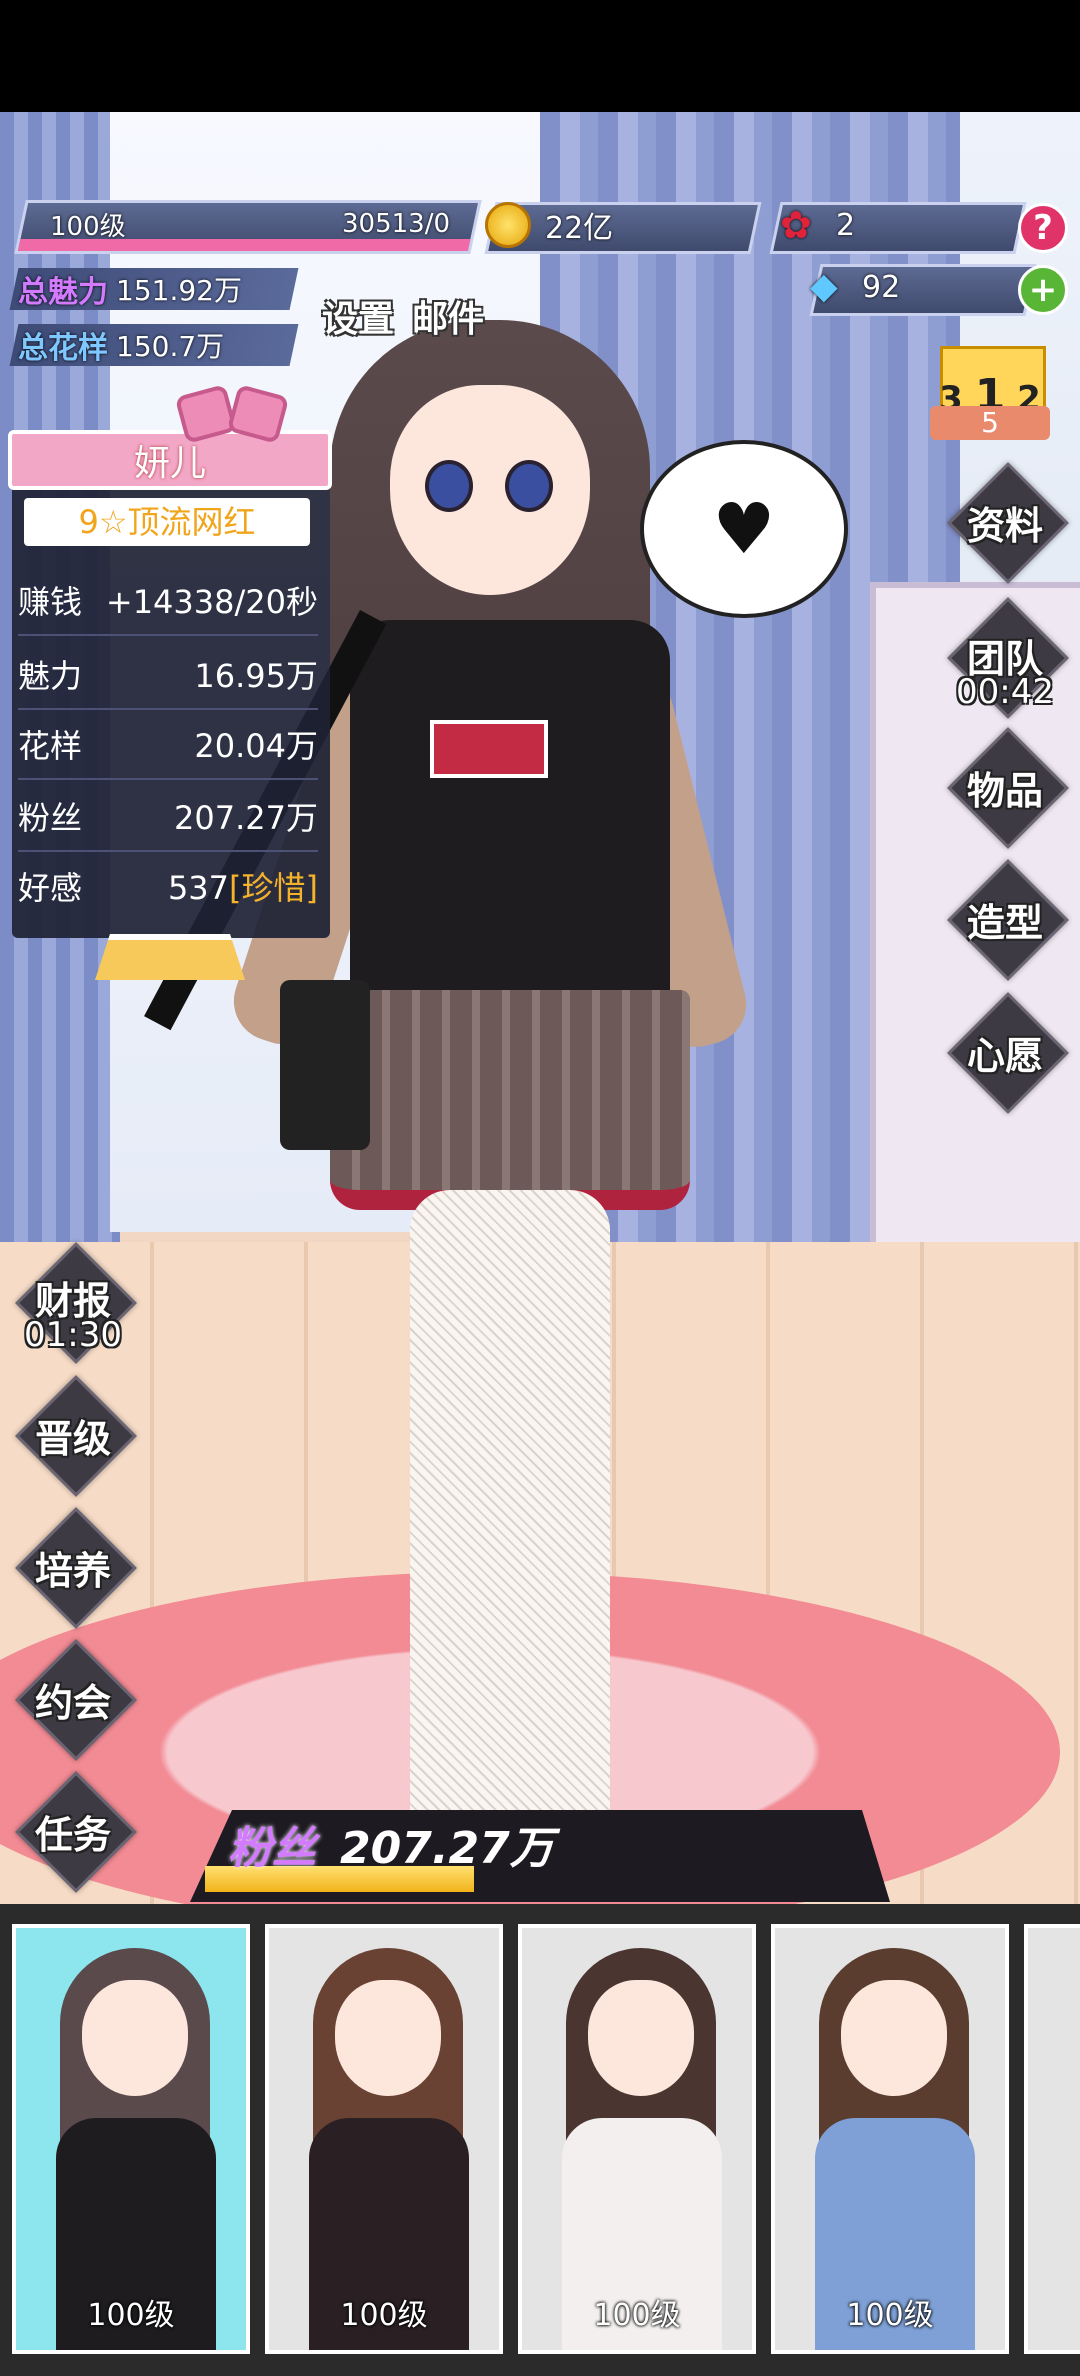  What do you see at coordinates (395, 224) in the screenshot?
I see `exp-value: 30513/0` at bounding box center [395, 224].